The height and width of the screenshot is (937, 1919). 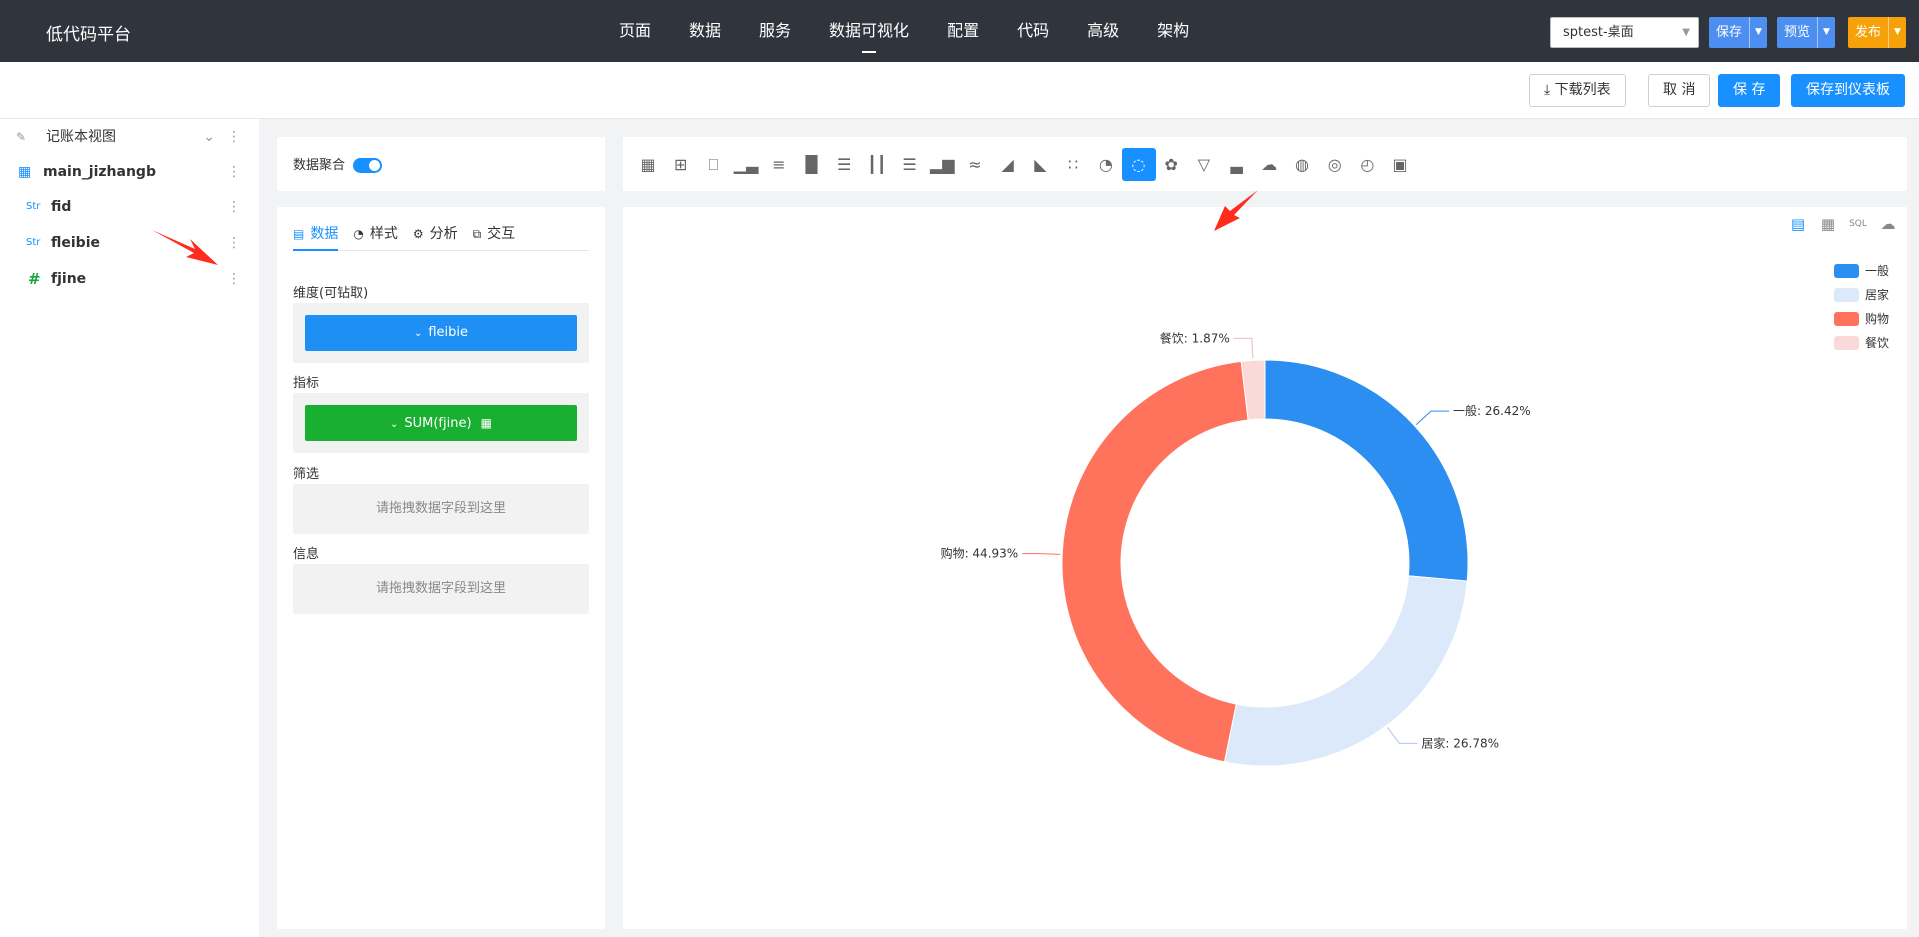 What do you see at coordinates (963, 31) in the screenshot?
I see `nav-item-config: 配置` at bounding box center [963, 31].